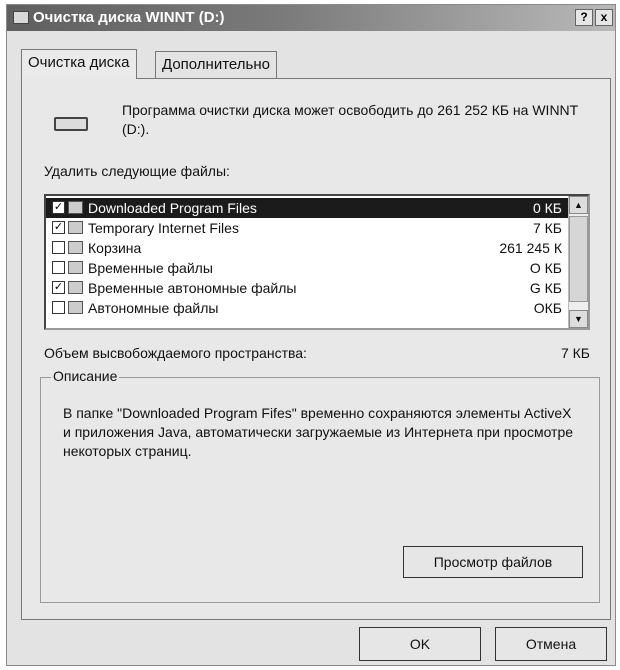 This screenshot has width=620, height=670. What do you see at coordinates (307, 248) in the screenshot?
I see `list-item: Корзина 261 245 К` at bounding box center [307, 248].